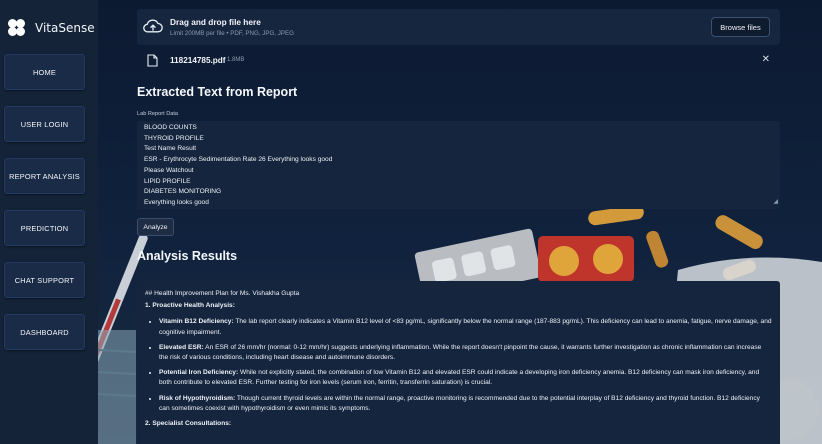 The height and width of the screenshot is (444, 822). I want to click on report-line: BLOOD COUNTS, so click(170, 127).